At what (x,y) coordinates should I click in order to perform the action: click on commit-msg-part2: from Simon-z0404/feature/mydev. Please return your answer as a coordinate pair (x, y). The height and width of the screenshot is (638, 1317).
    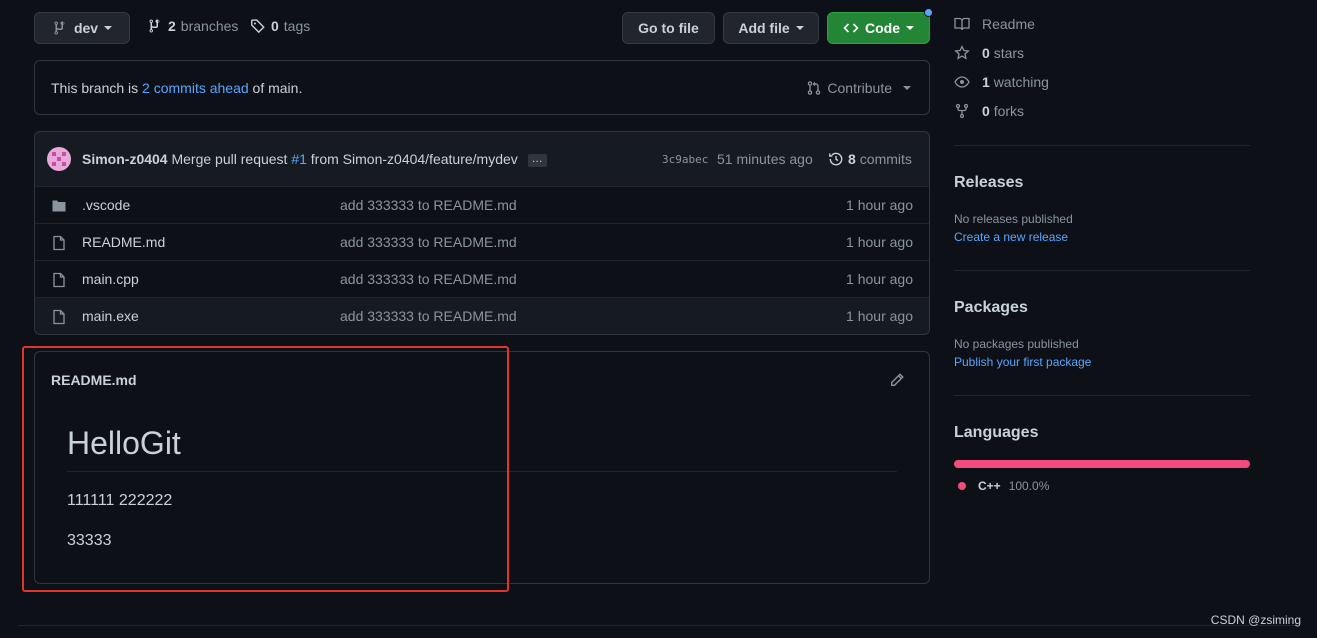
    Looking at the image, I should click on (414, 159).